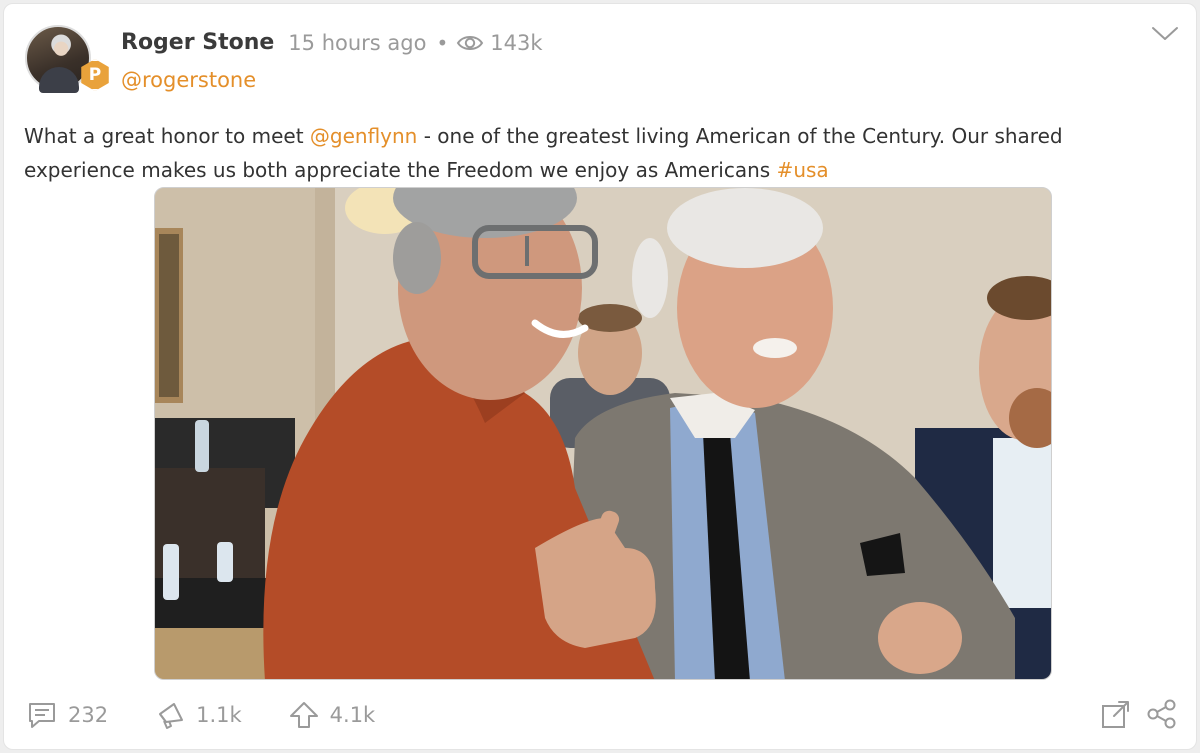 This screenshot has height=753, width=1200. I want to click on echo-button: 1.1k, so click(198, 715).